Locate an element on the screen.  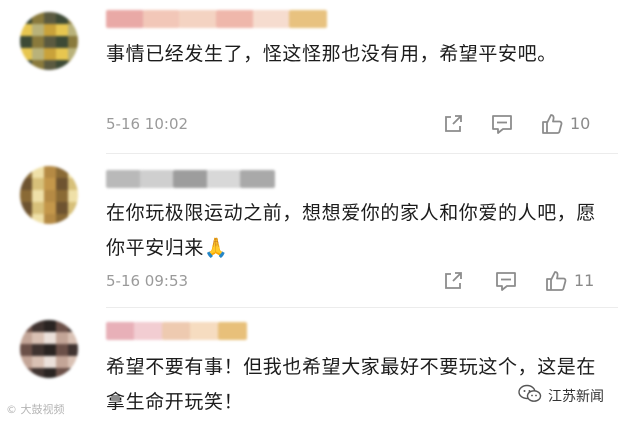
watermark-right: 江苏新闻 is located at coordinates (561, 396).